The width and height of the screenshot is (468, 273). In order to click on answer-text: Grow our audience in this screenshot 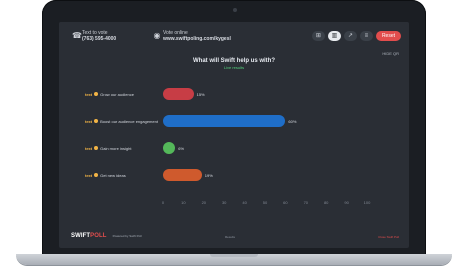, I will do `click(117, 94)`.